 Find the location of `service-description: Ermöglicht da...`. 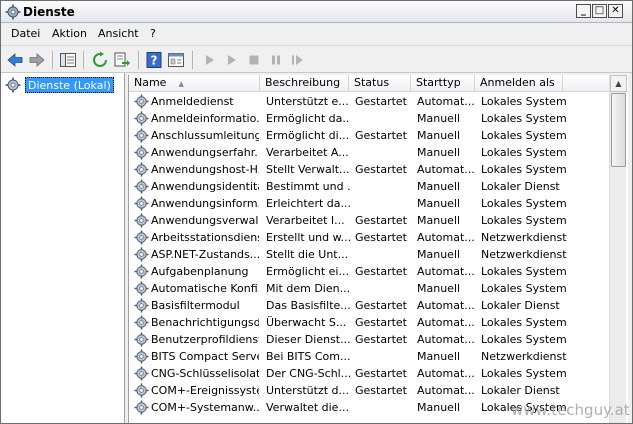

service-description: Ermöglicht da... is located at coordinates (308, 118).